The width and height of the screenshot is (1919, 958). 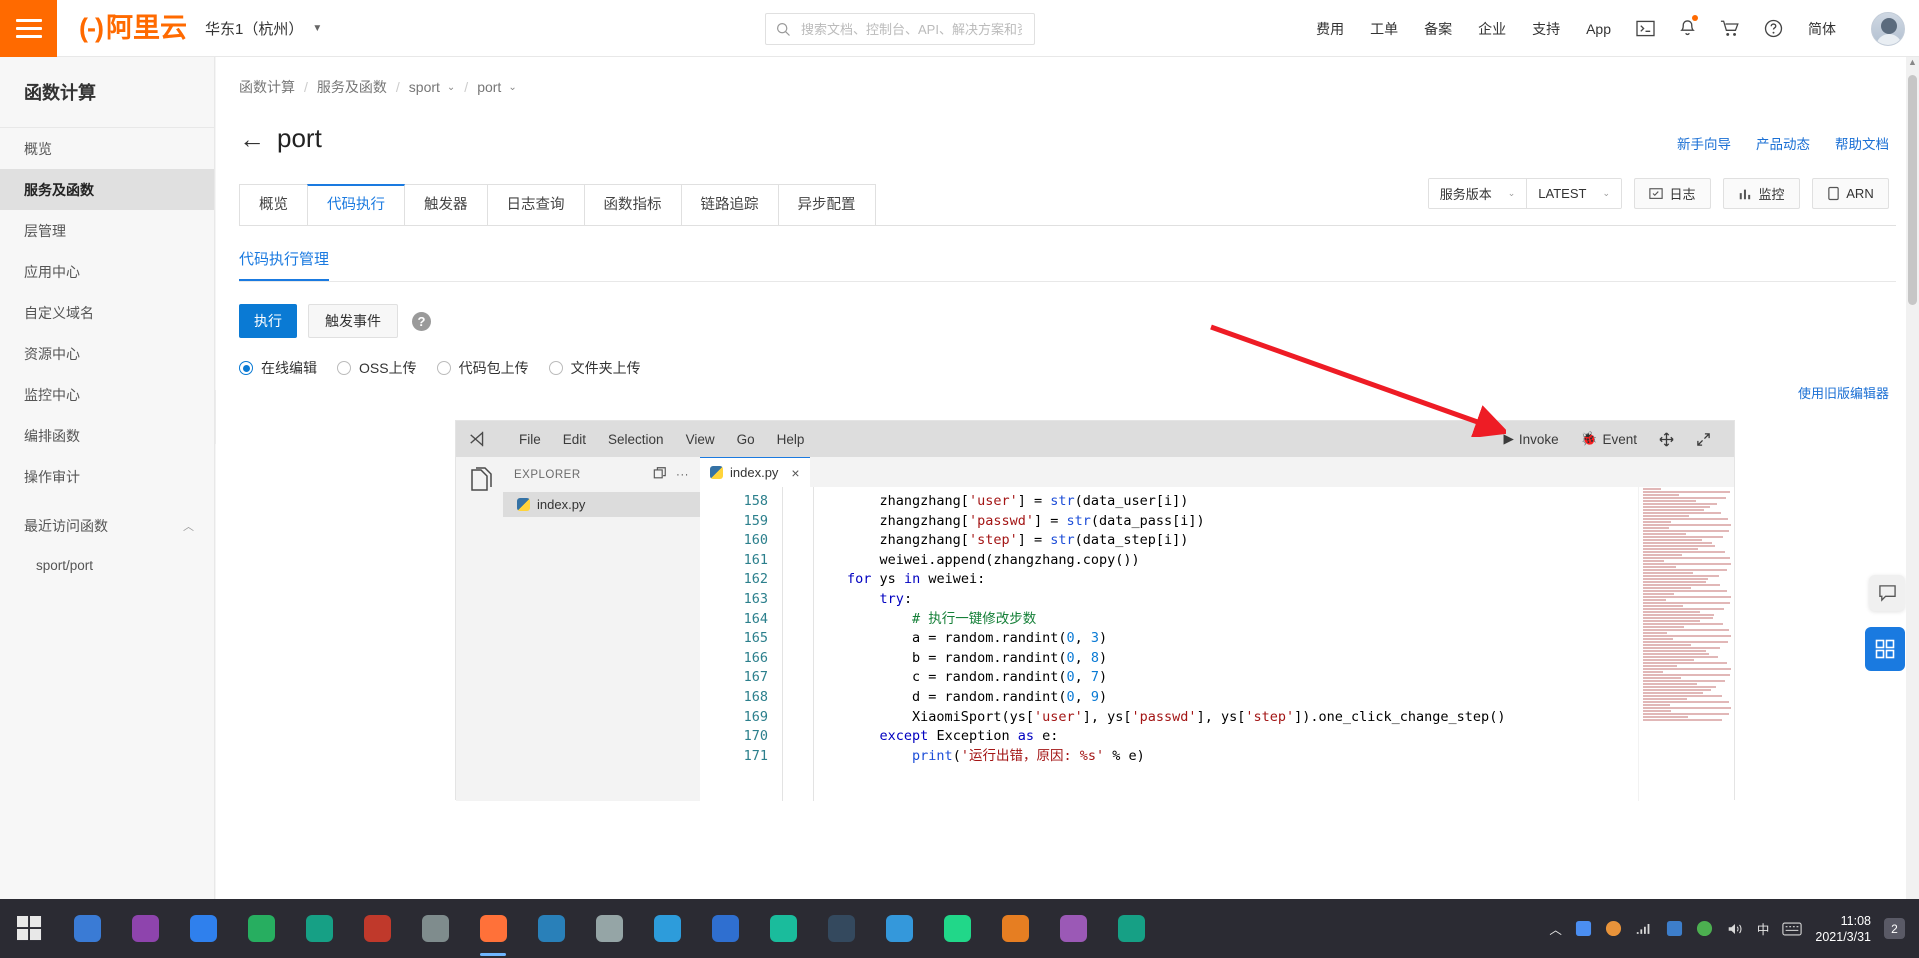 I want to click on code-line: for ys in weiwei:, so click(x=1258, y=580).